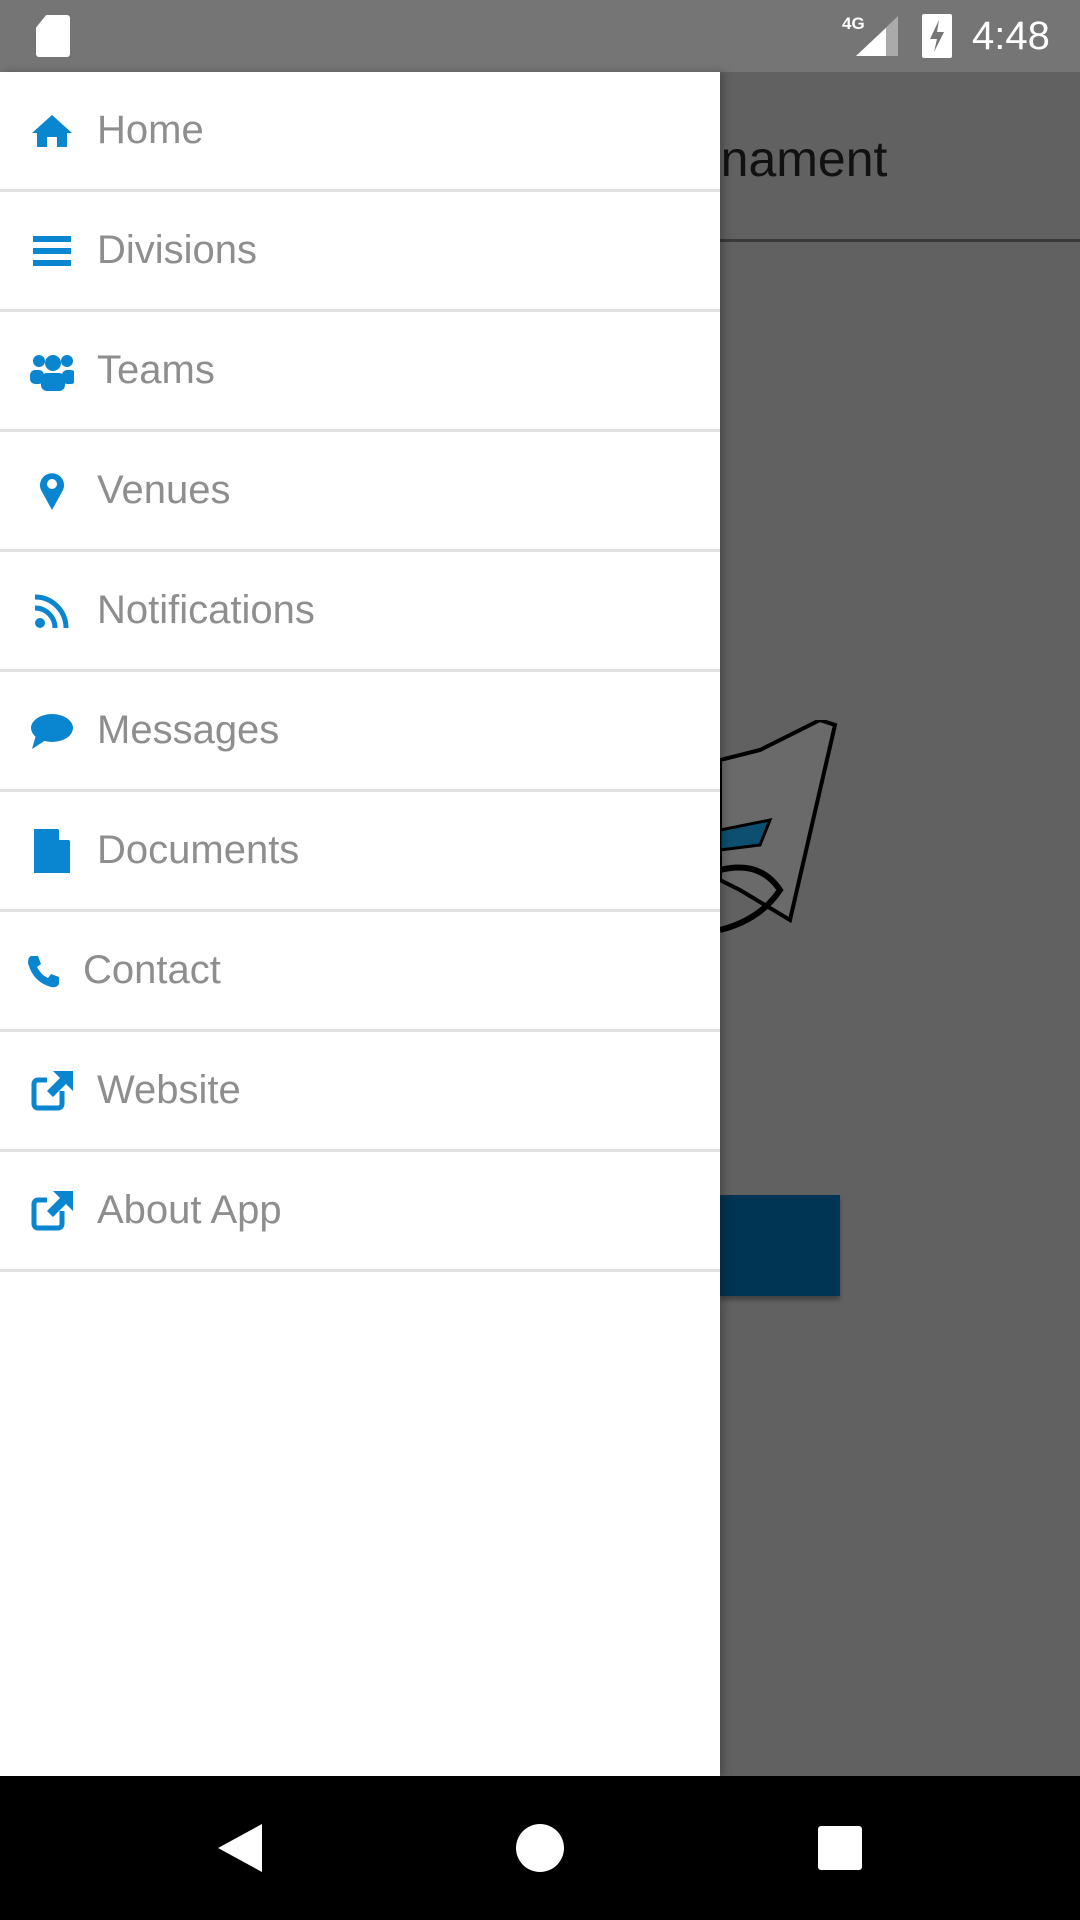  Describe the element at coordinates (937, 36) in the screenshot. I see `battery-charging-icon` at that location.